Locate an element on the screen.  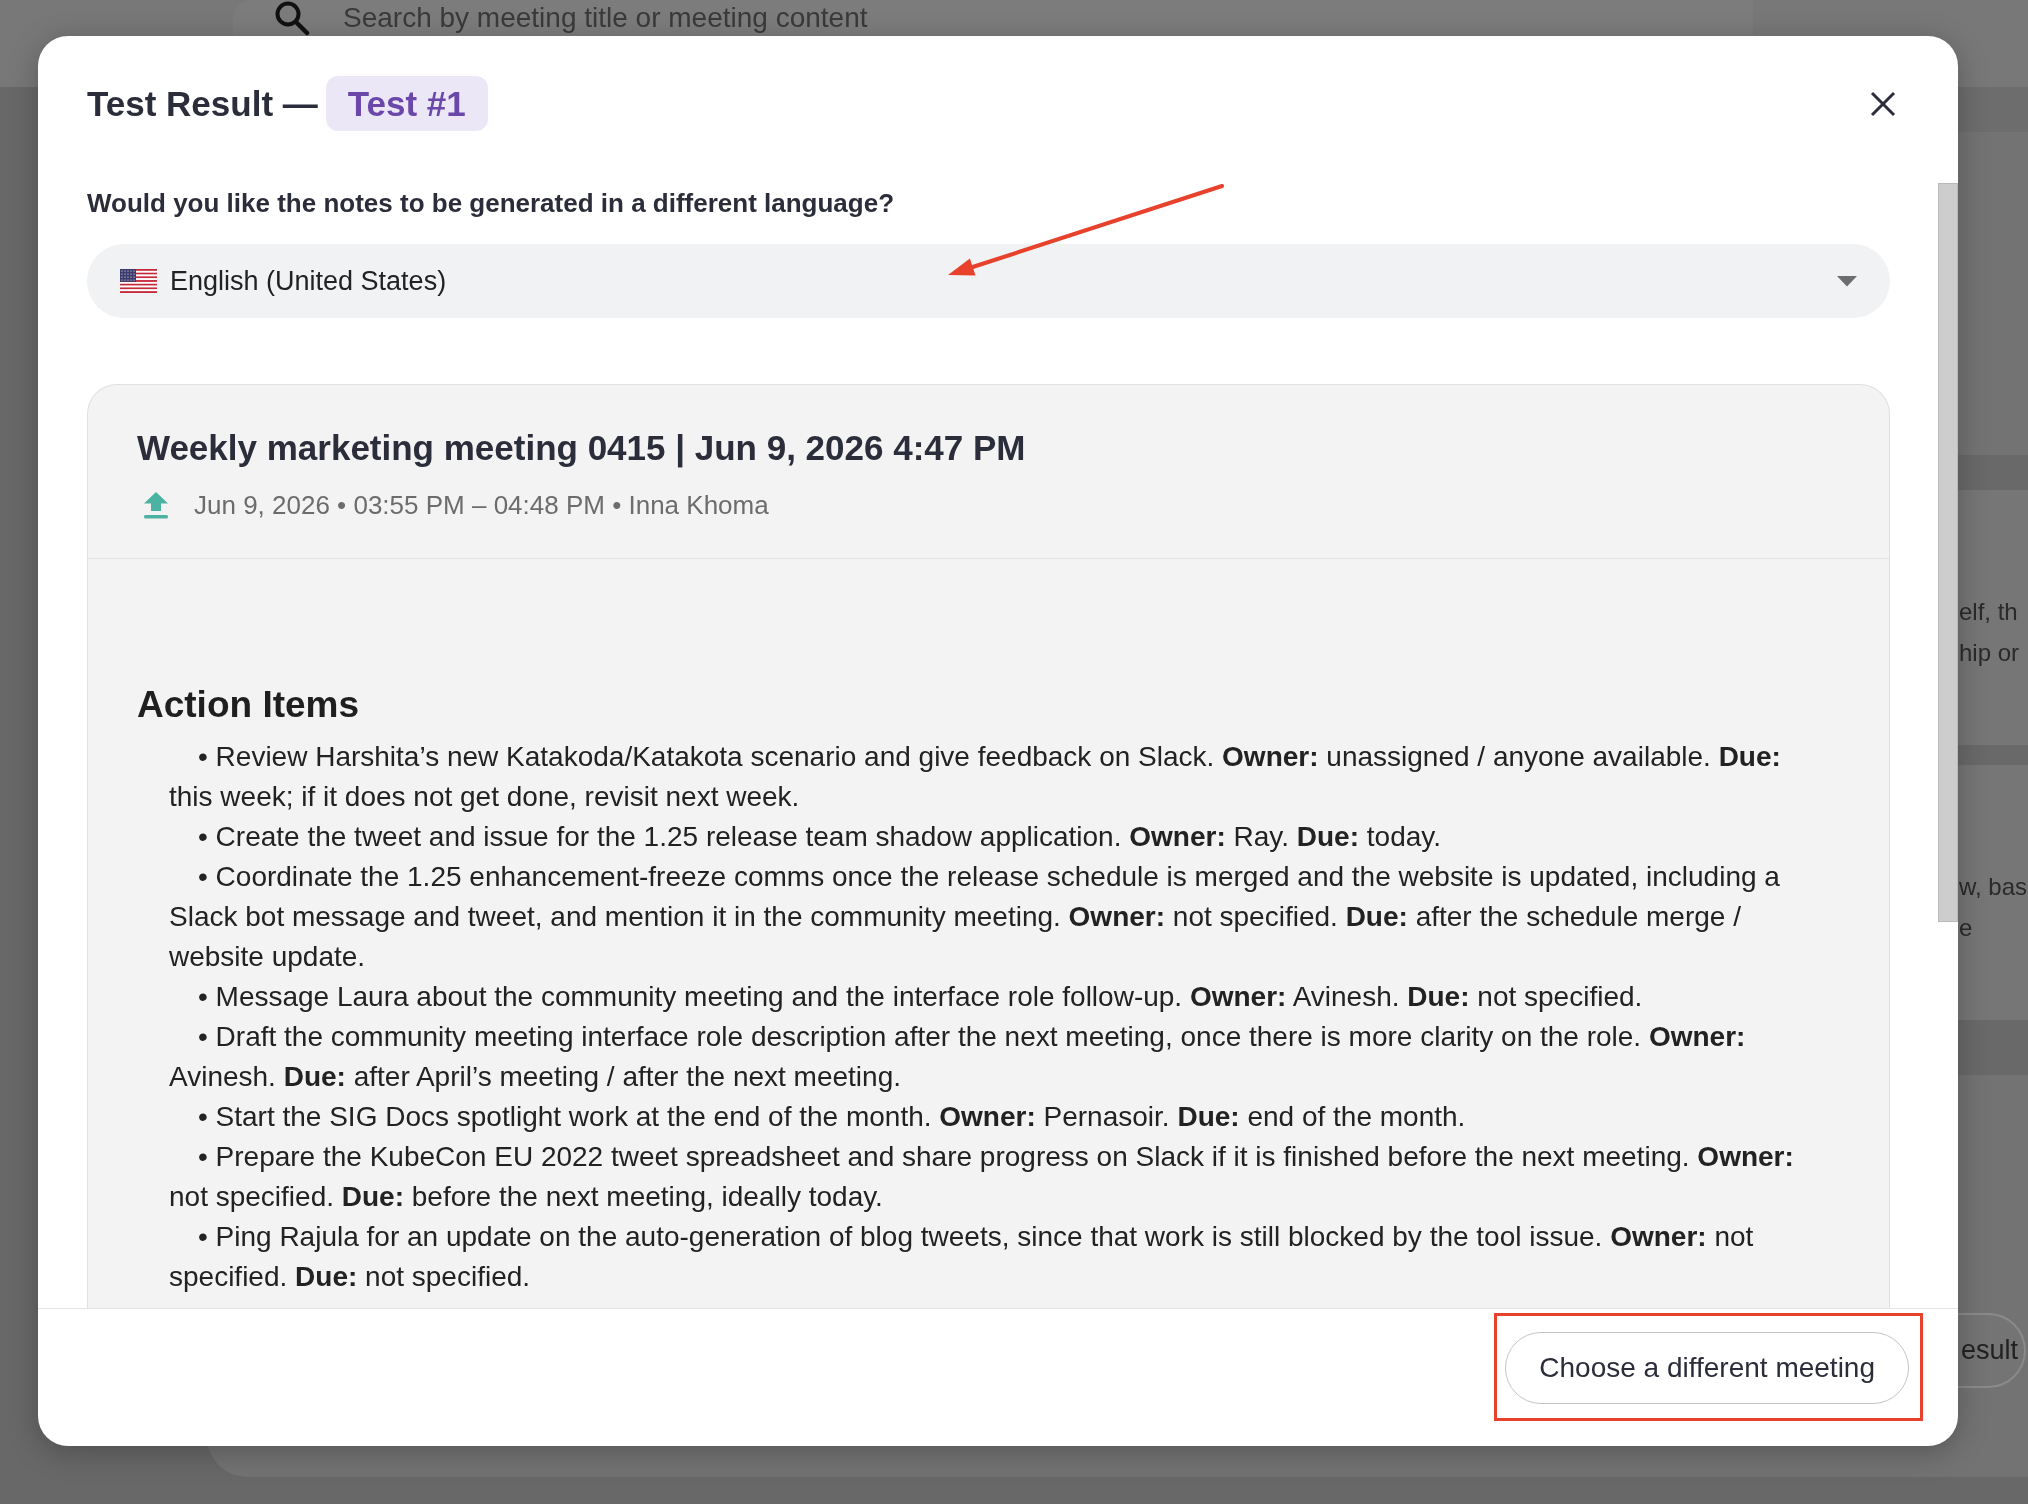
action-item: • Prepare the KubeCon EU 2022 tweet spreadsheet and share progress on Slack if it is finished before the next meeting. Owner: not specified. Due: before the next meeting, ideally today. is located at coordinates (982, 1177).